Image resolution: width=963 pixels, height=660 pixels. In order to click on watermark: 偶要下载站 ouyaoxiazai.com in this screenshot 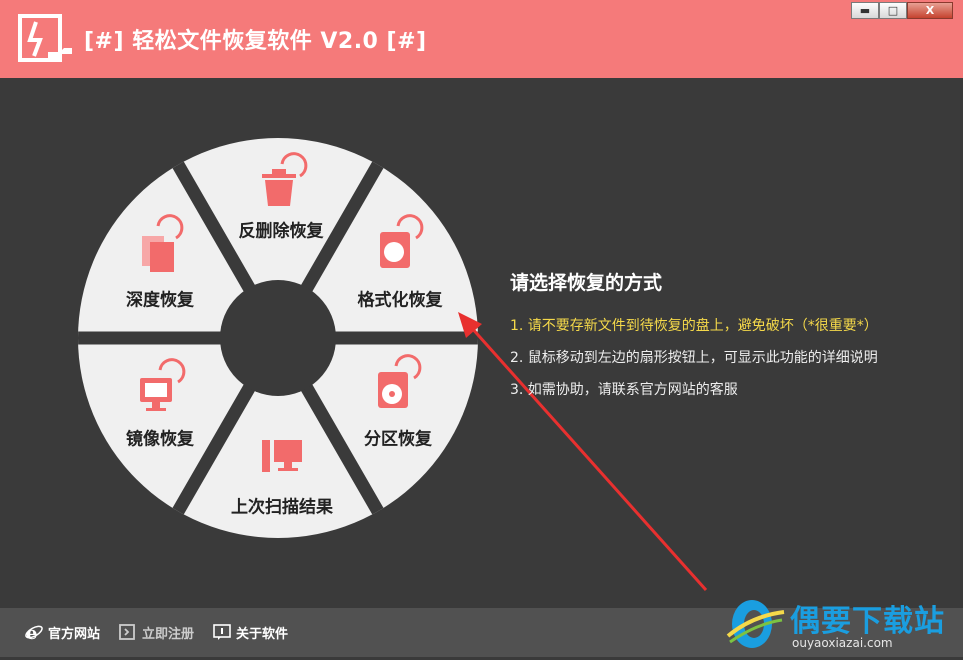, I will do `click(837, 623)`.